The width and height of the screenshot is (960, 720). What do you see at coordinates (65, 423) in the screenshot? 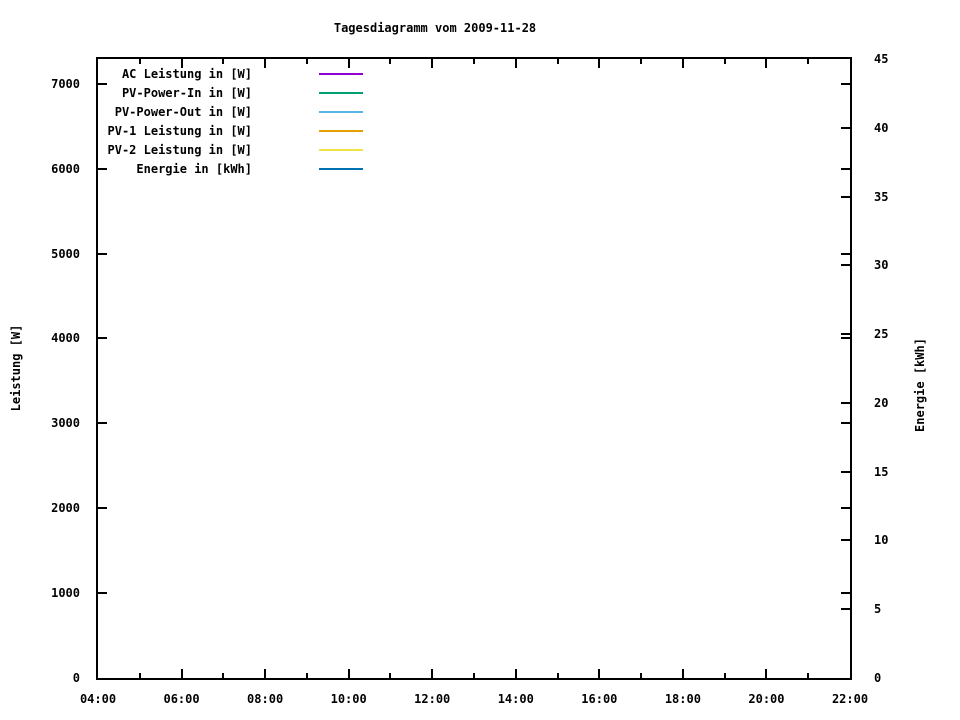
I see `y-left-tick-label: 3000` at bounding box center [65, 423].